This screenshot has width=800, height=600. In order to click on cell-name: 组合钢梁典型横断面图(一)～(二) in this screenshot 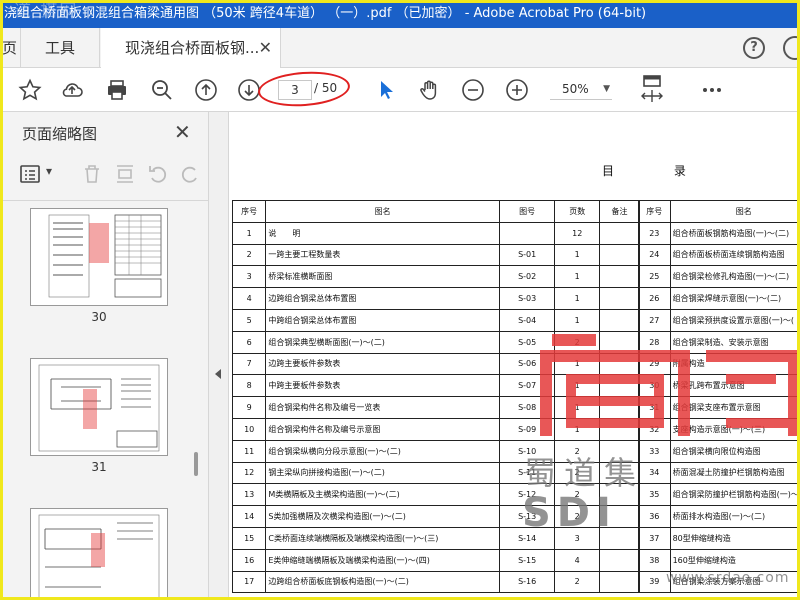, I will do `click(382, 342)`.